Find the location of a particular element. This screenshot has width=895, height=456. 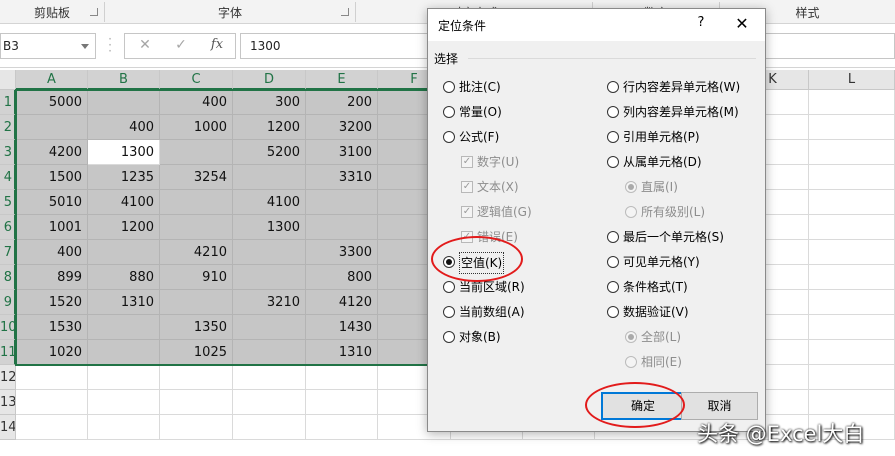

cell: 4210 is located at coordinates (196, 252).